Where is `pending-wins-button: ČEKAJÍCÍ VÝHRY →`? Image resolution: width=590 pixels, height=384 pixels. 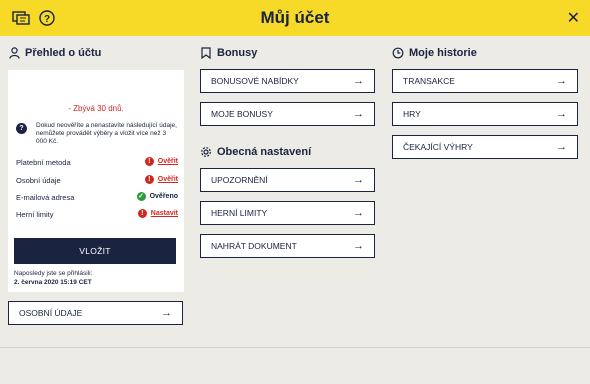
pending-wins-button: ČEKAJÍCÍ VÝHRY → is located at coordinates (485, 147).